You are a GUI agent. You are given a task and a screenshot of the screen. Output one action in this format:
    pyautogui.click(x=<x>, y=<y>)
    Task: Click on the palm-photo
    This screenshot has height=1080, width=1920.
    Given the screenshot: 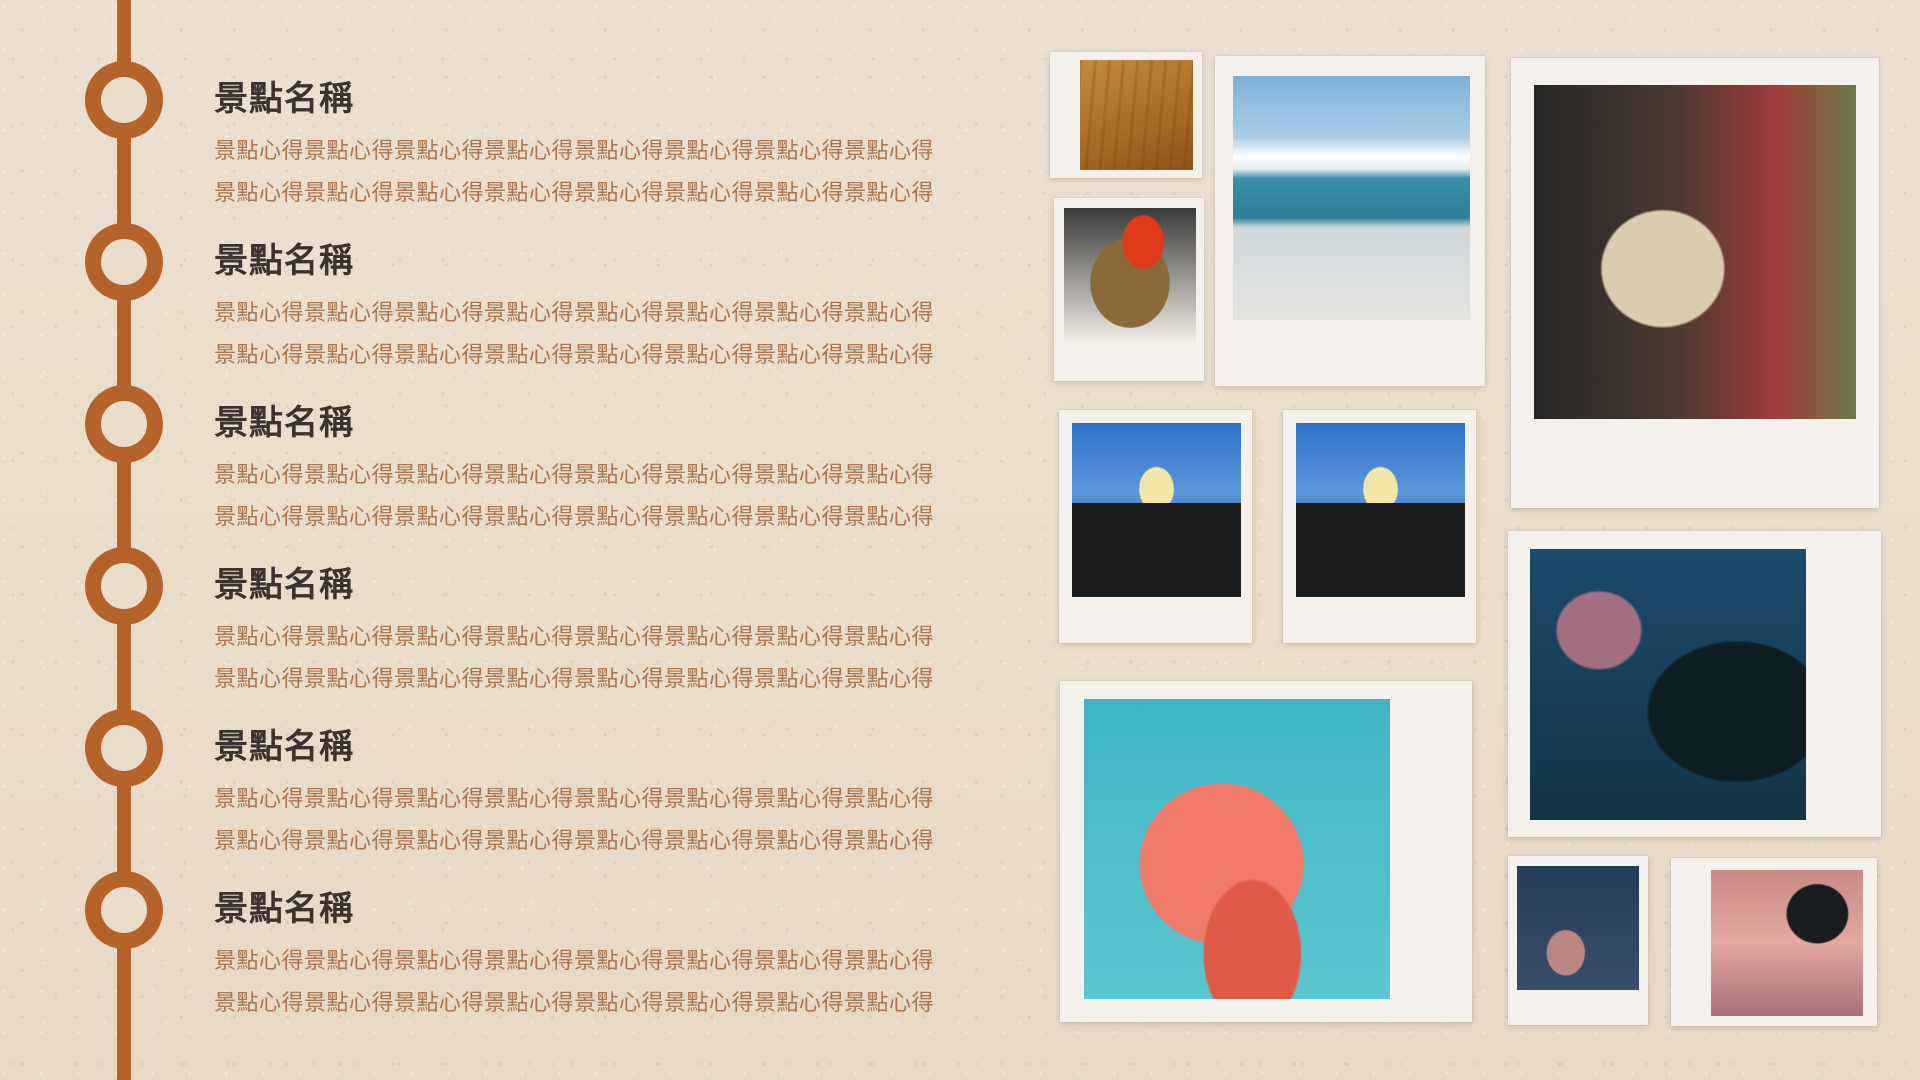 What is the action you would take?
    pyautogui.click(x=1668, y=684)
    